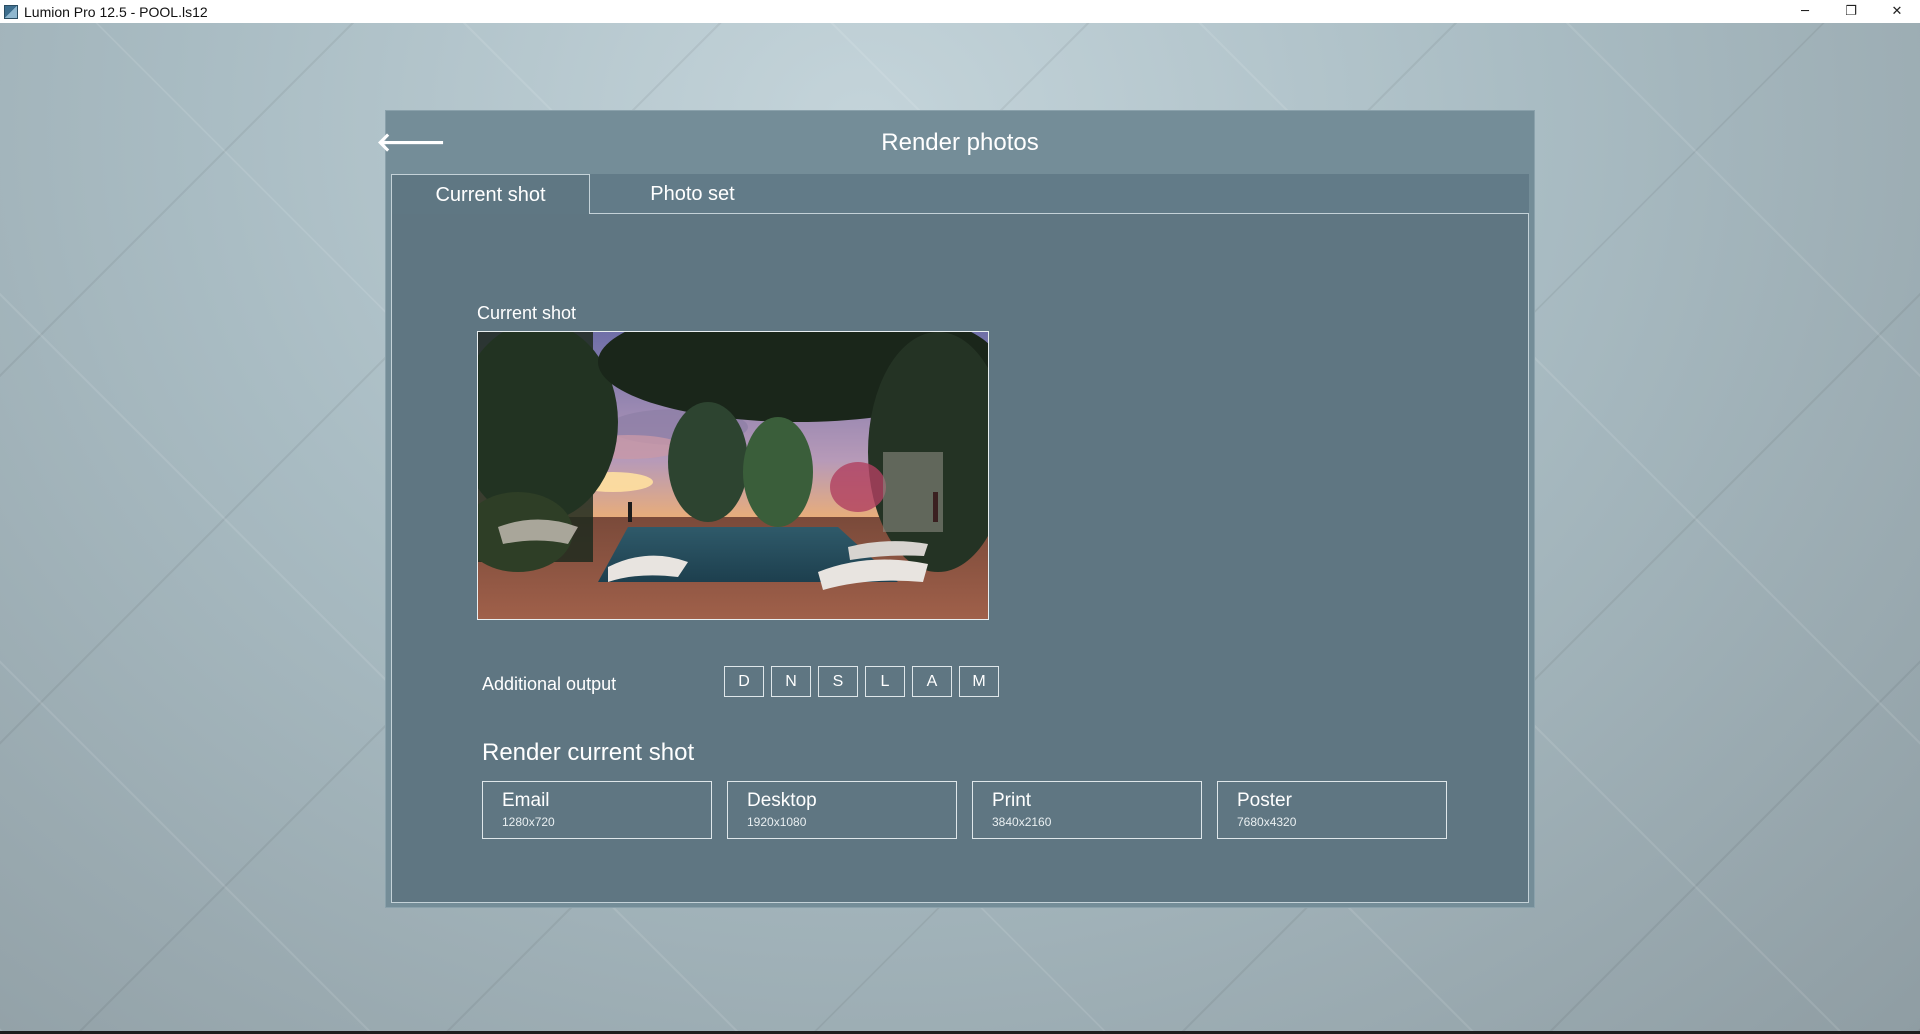 This screenshot has width=1920, height=1034. I want to click on window-title: Lumion Pro 12.5 - POOL.ls12, so click(116, 11).